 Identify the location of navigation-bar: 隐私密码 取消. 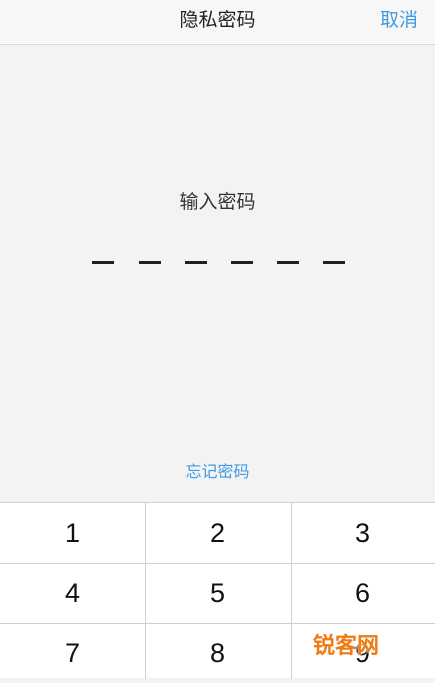
(217, 22).